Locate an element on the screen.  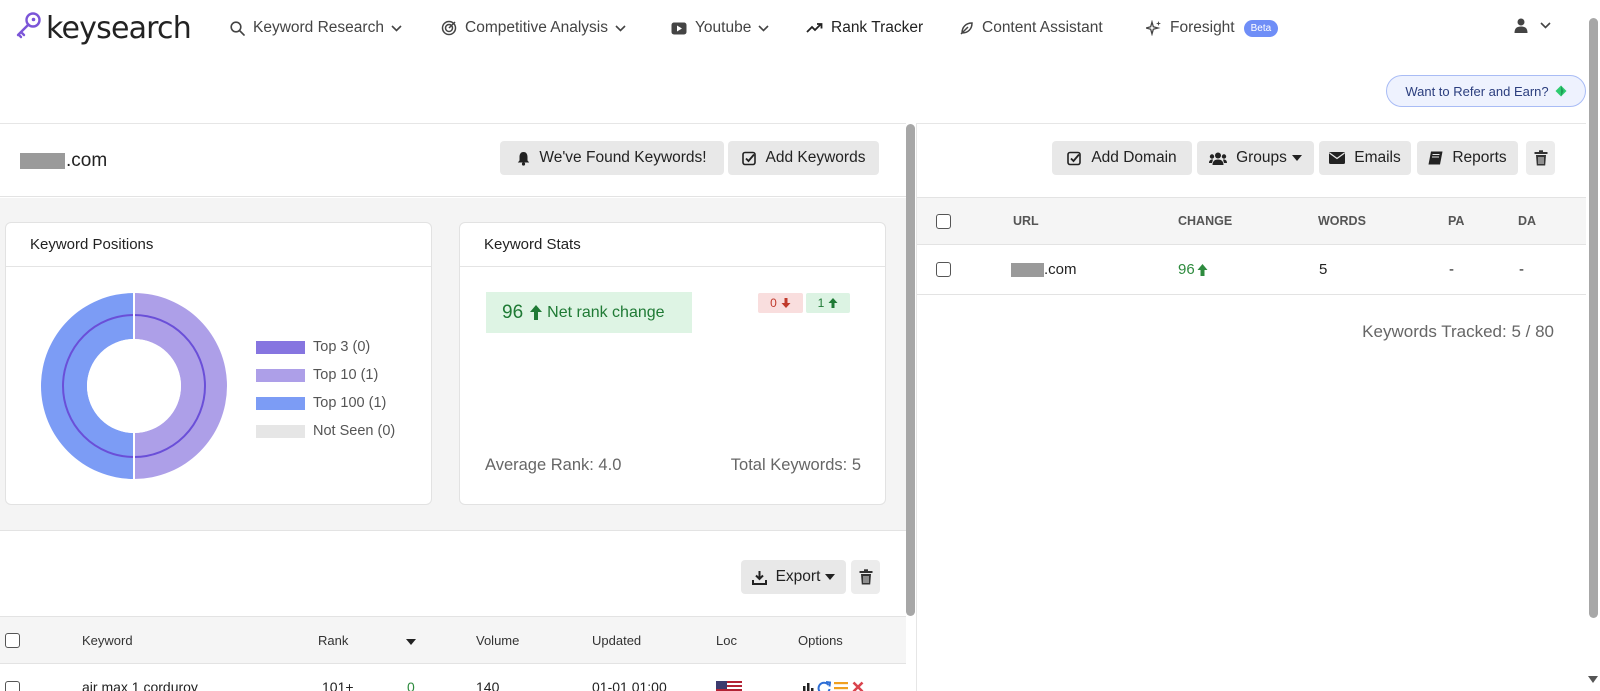
youtube-icon is located at coordinates (679, 28).